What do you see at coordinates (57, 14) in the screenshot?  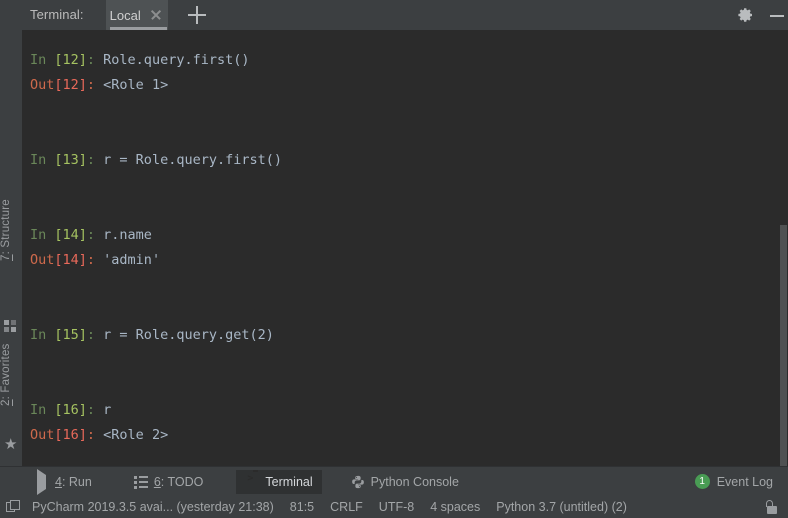 I see `tabbar-title: Terminal:` at bounding box center [57, 14].